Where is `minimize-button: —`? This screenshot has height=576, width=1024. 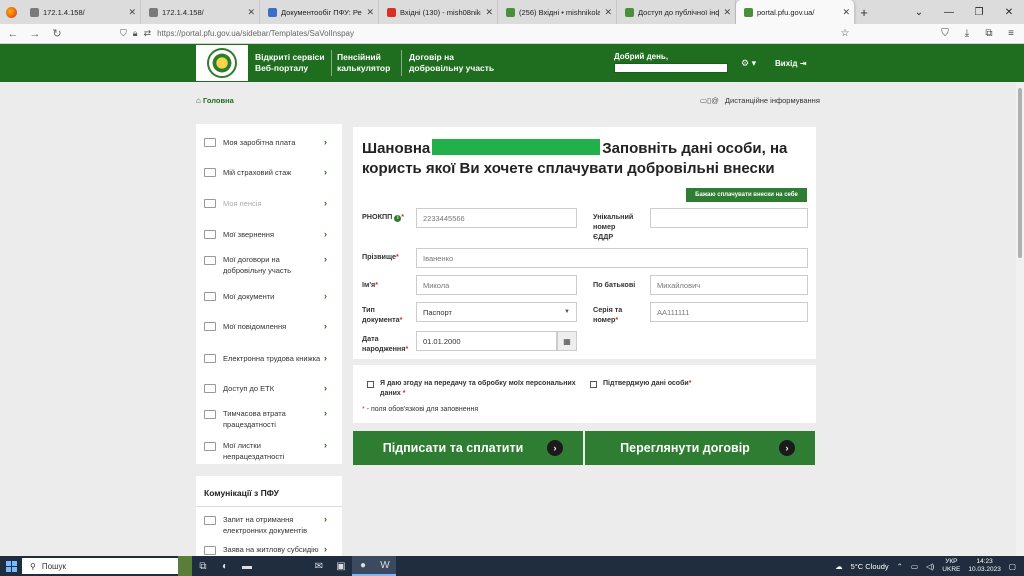 minimize-button: — is located at coordinates (949, 12).